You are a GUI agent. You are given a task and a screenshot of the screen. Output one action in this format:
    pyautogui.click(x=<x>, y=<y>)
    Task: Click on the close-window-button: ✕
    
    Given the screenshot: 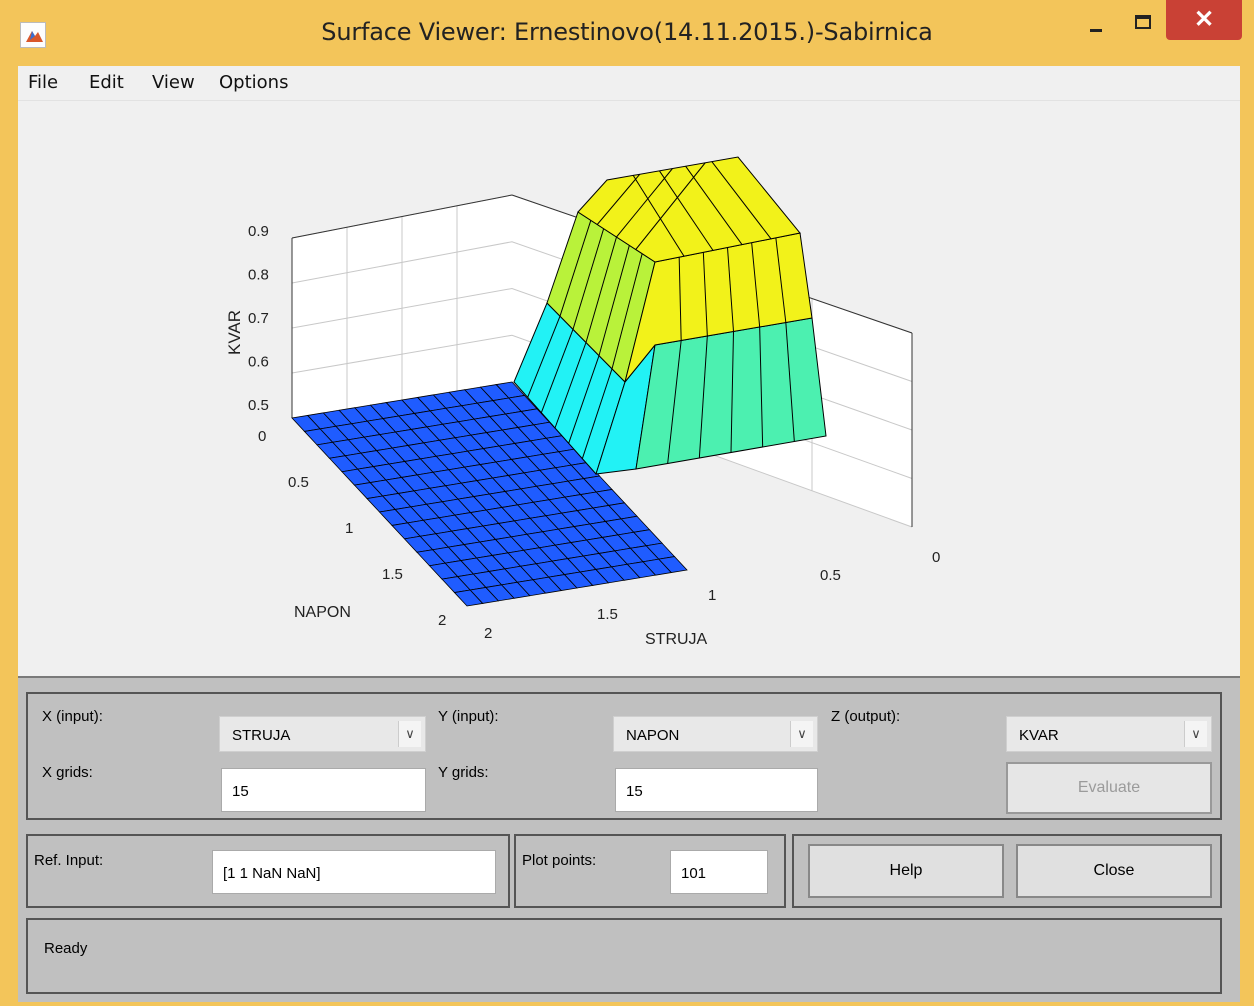 What is the action you would take?
    pyautogui.click(x=1204, y=20)
    